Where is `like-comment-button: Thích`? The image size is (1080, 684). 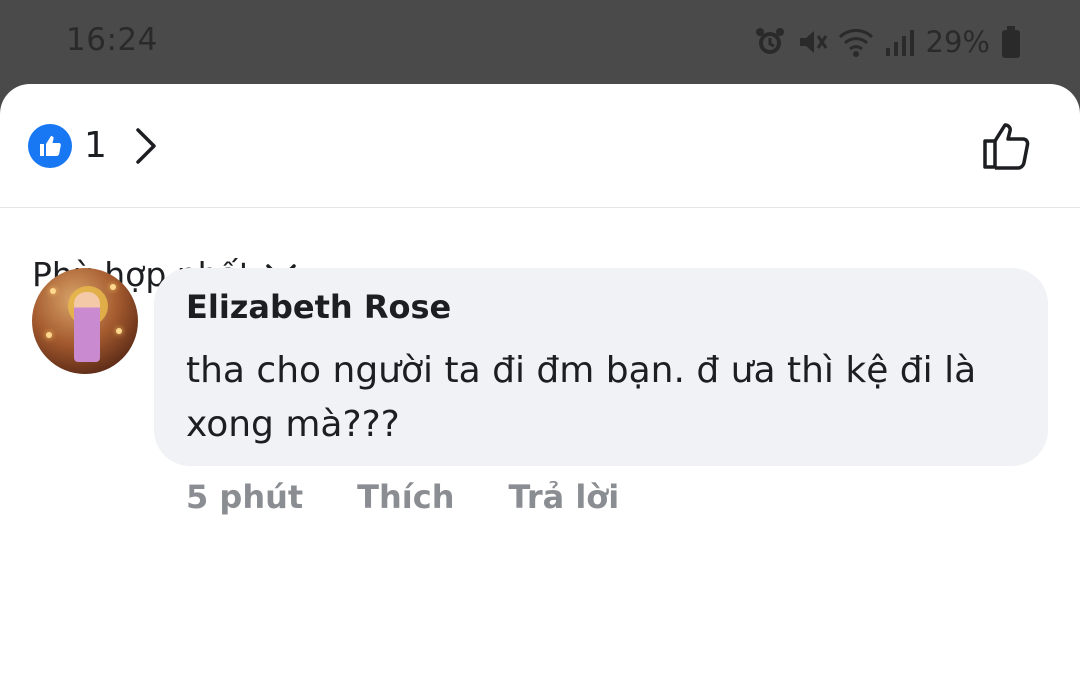
like-comment-button: Thích is located at coordinates (405, 497).